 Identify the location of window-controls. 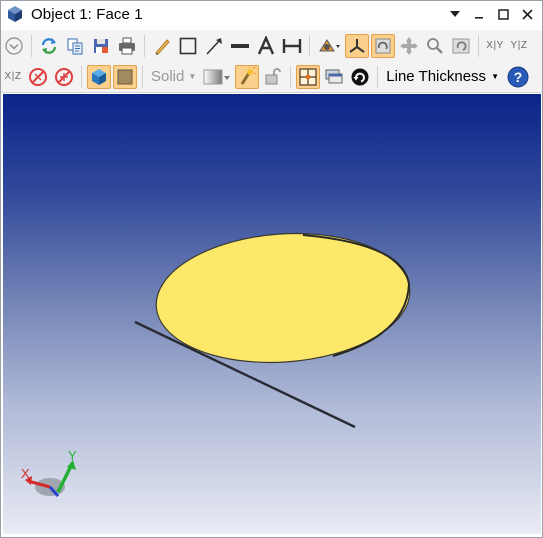
(490, 14).